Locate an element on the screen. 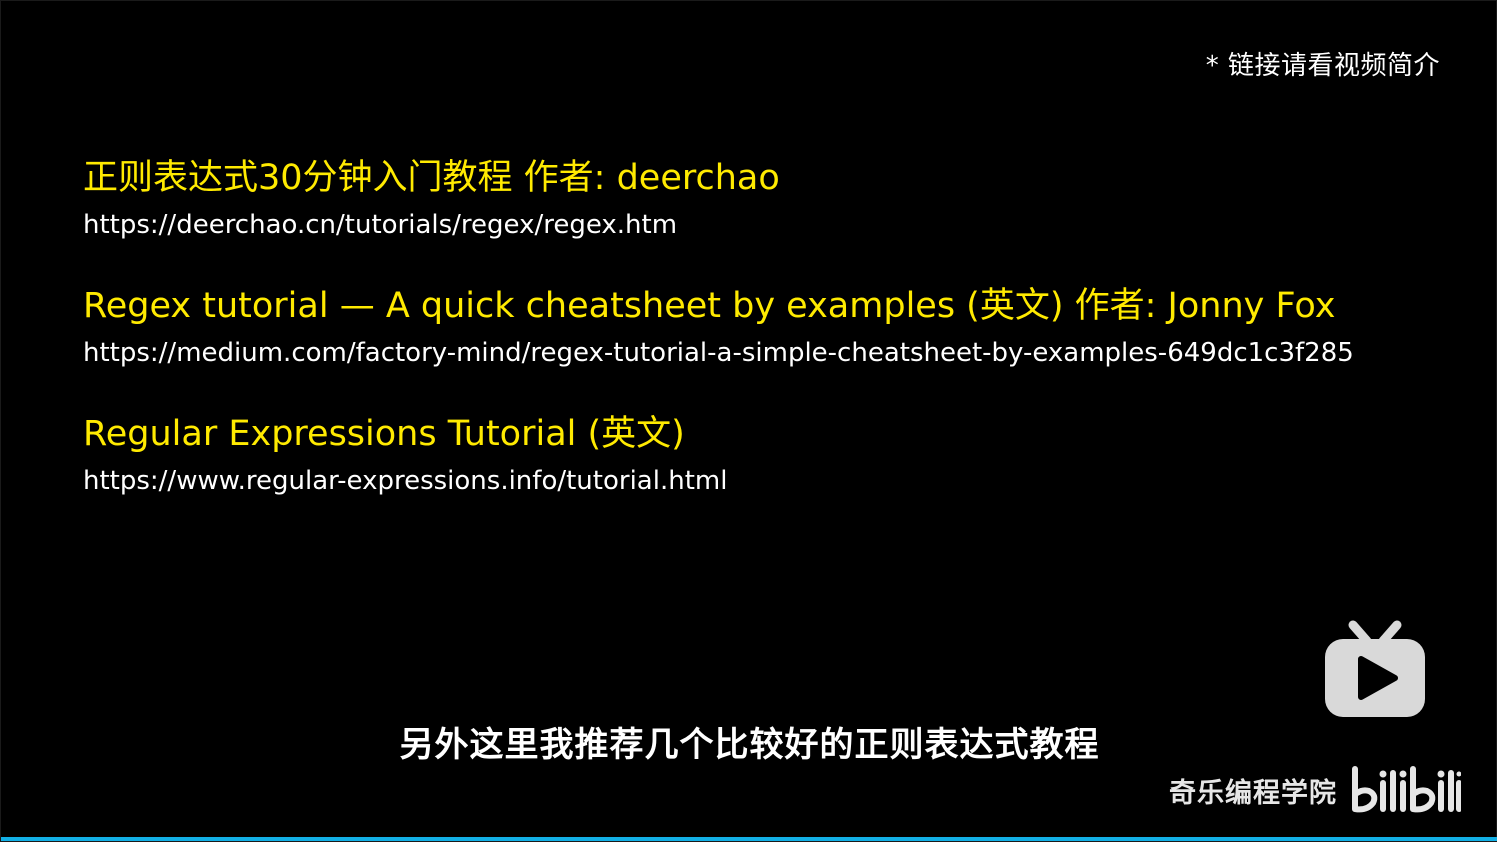  slide-note: * 链接请看视频简介 is located at coordinates (1322, 66).